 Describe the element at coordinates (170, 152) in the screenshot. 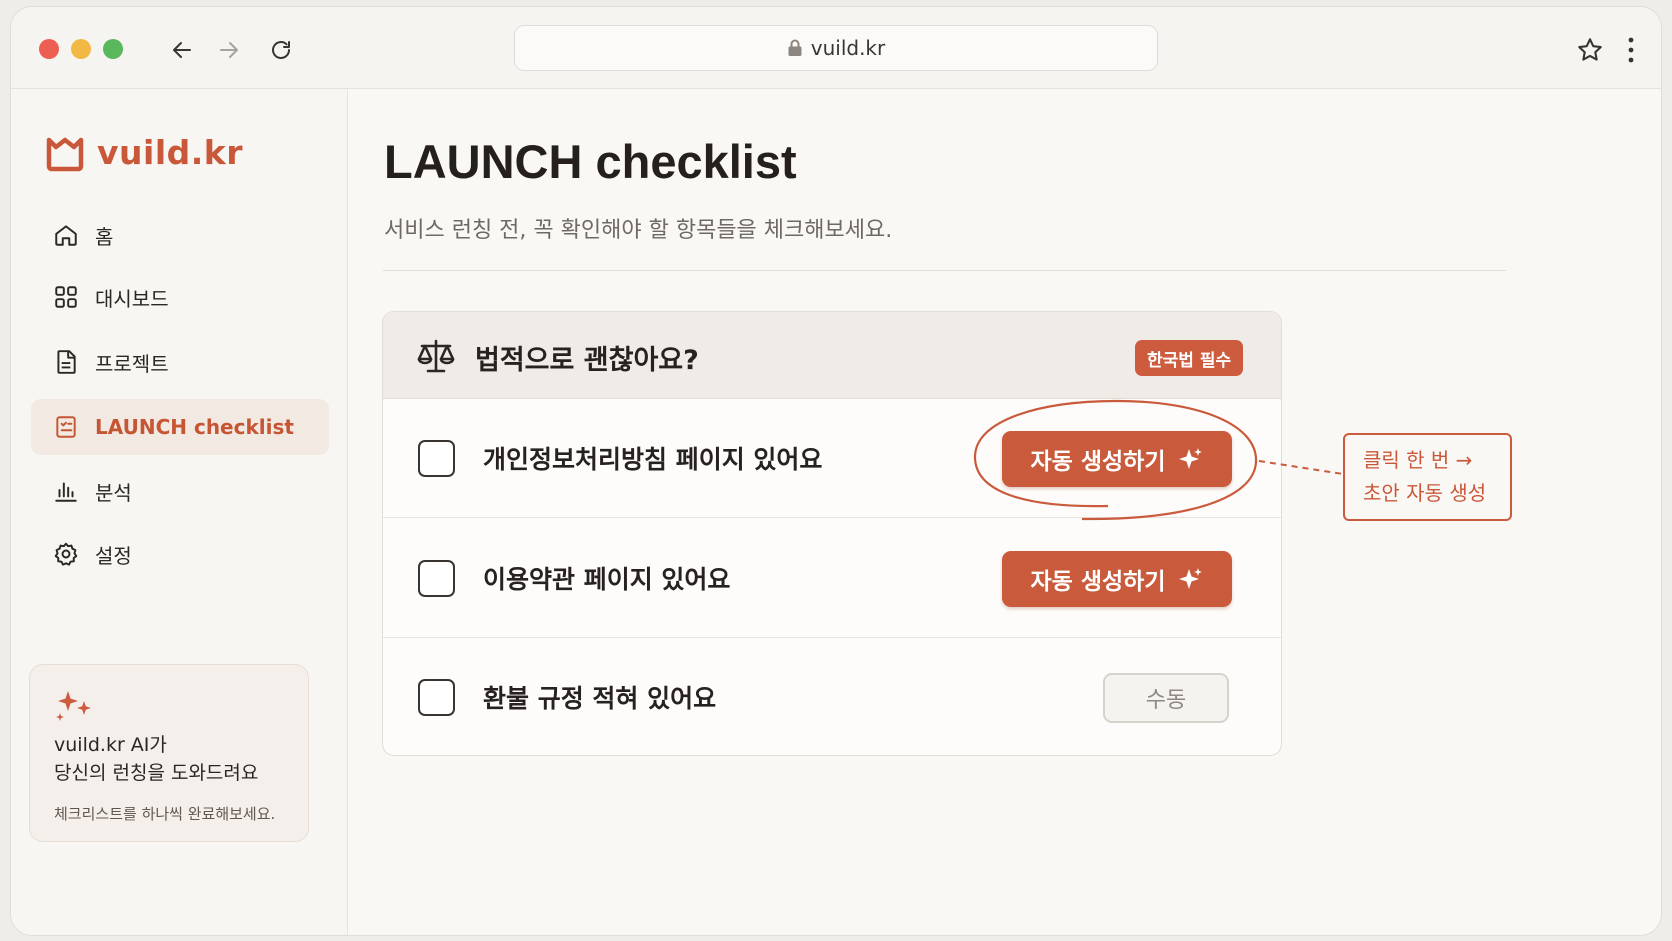

I see `logo-text: vuild.kr` at that location.